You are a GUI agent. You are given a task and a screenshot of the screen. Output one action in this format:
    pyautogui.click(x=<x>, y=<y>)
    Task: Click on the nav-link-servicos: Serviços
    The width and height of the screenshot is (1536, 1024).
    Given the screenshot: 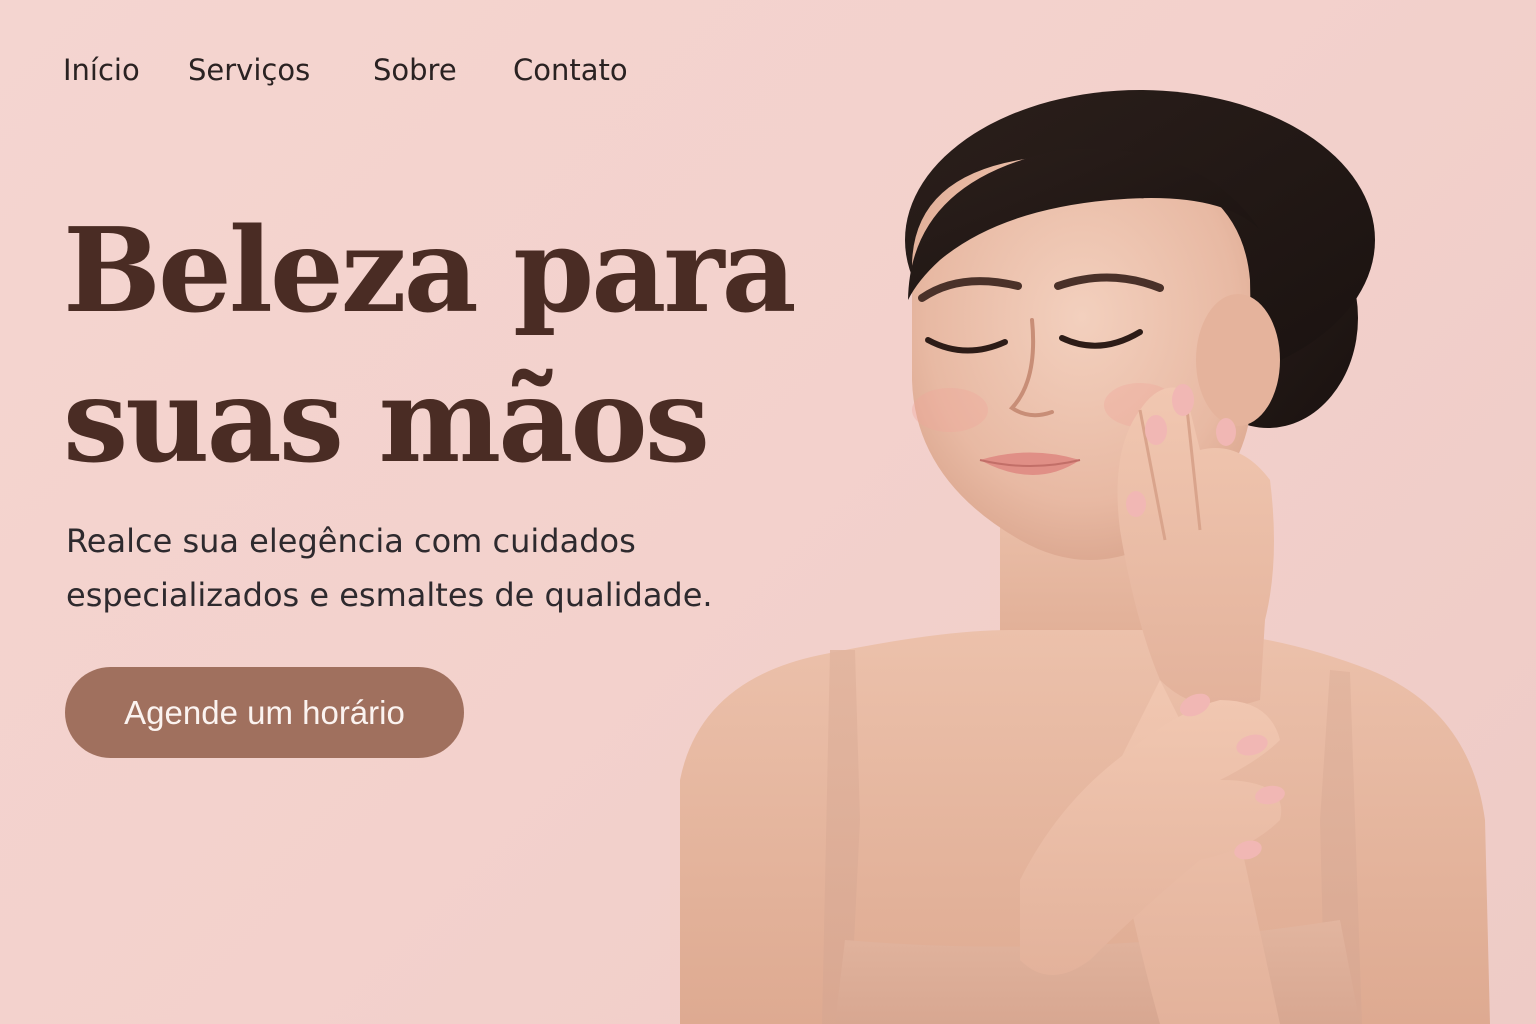 What is the action you would take?
    pyautogui.click(x=249, y=70)
    